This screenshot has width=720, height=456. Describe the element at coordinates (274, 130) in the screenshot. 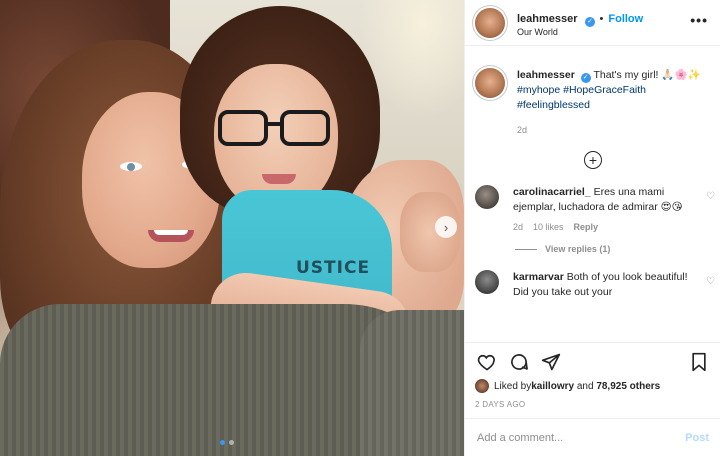

I see `glasses` at that location.